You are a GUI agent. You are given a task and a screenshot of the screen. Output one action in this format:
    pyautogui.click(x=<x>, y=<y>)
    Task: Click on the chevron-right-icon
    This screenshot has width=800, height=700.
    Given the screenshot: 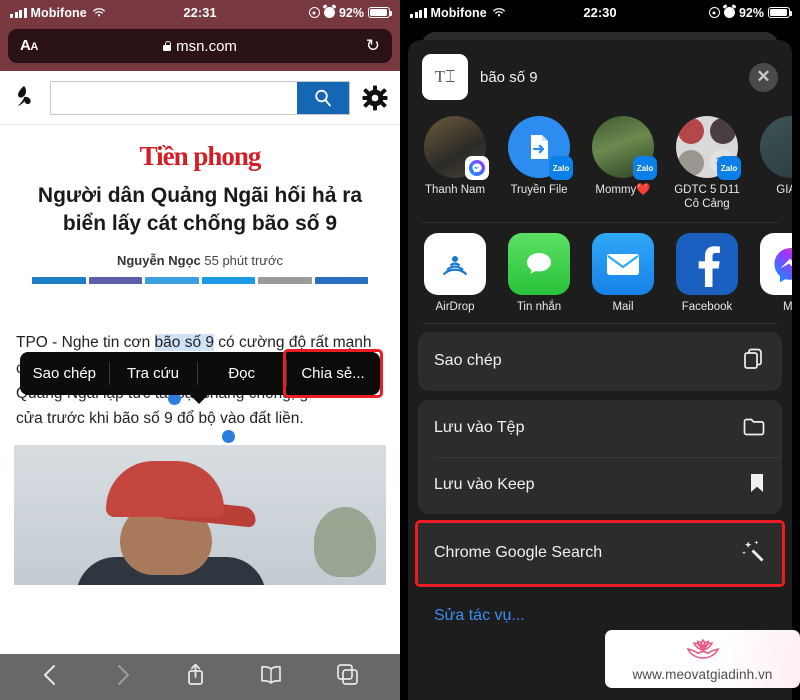 What is the action you would take?
    pyautogui.click(x=122, y=677)
    